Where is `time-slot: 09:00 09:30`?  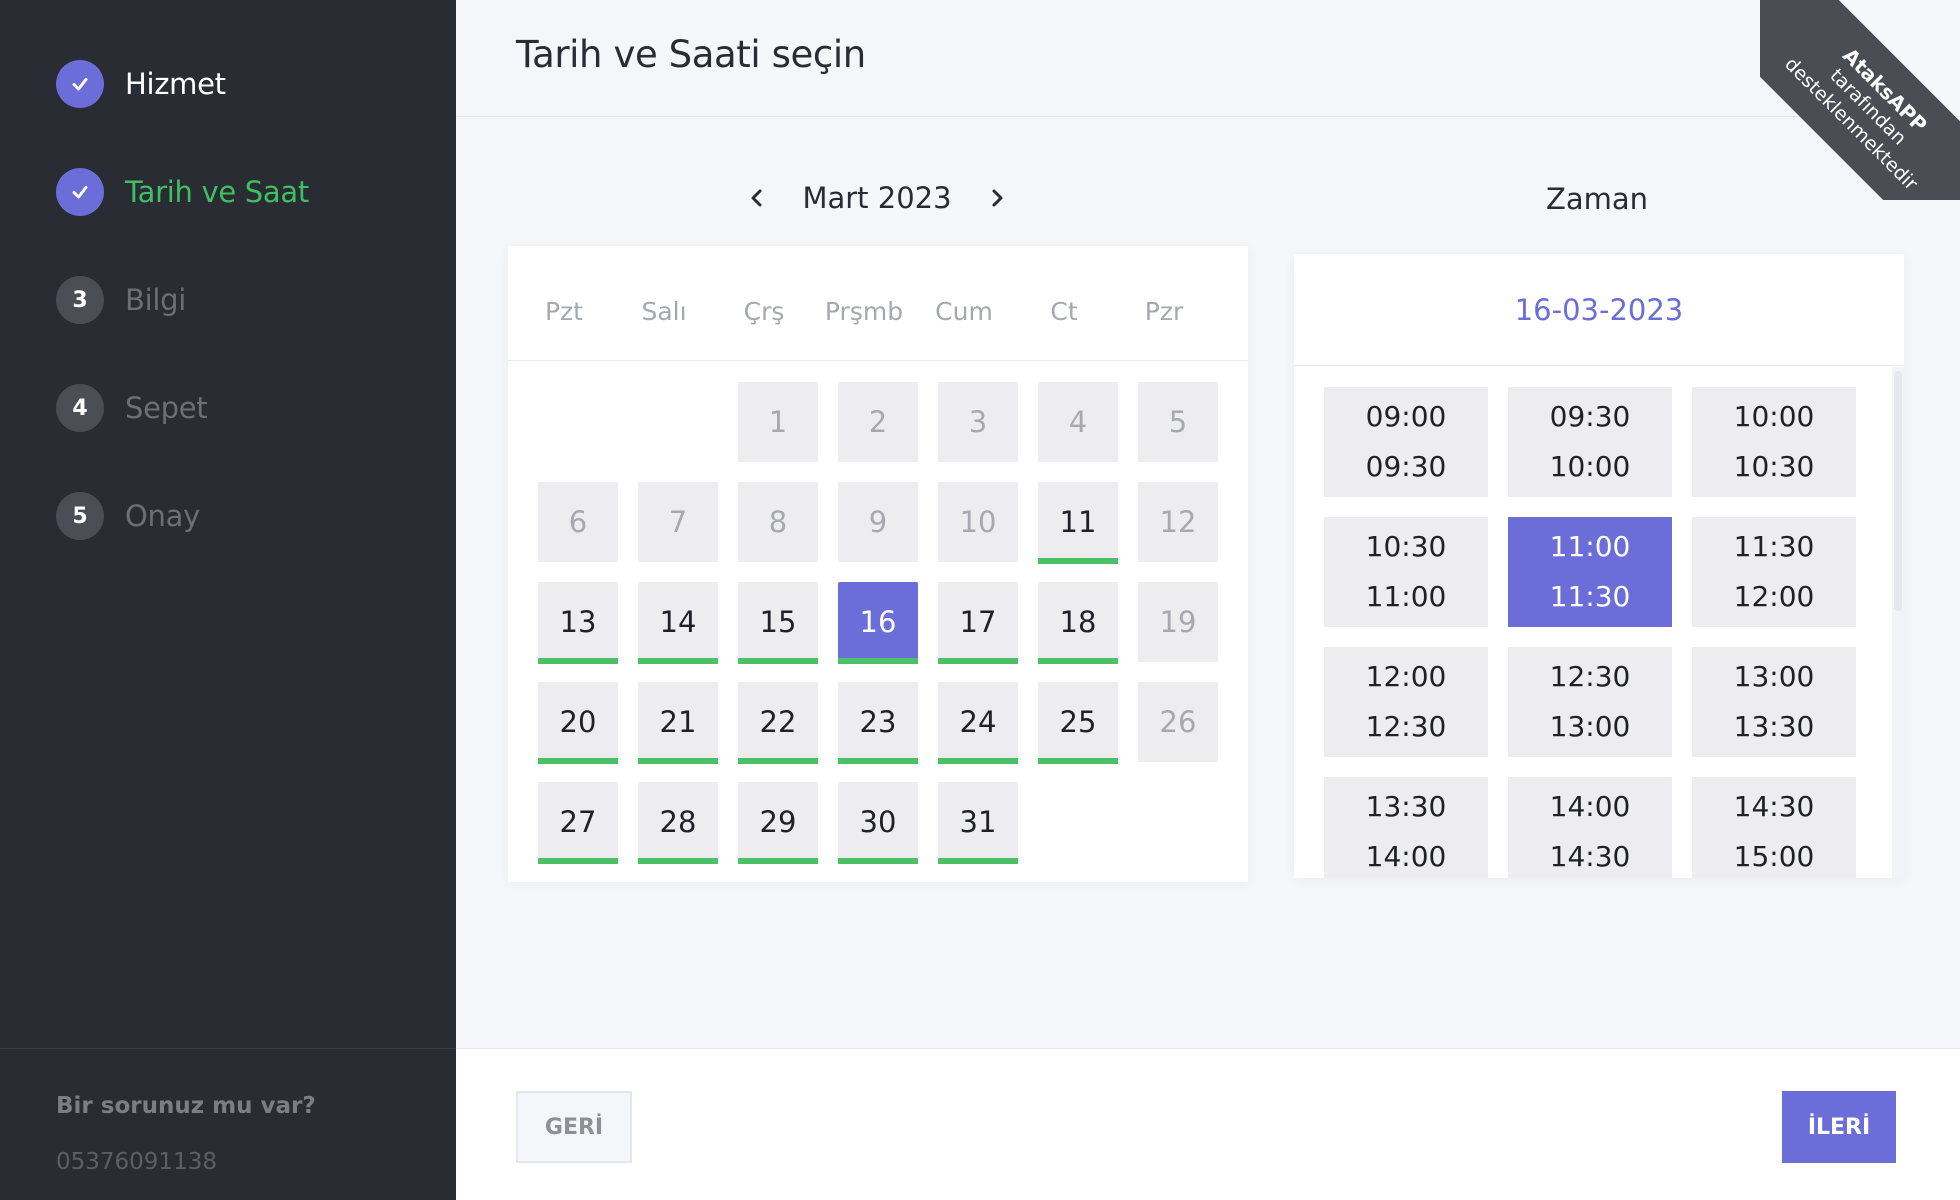 time-slot: 09:00 09:30 is located at coordinates (1406, 442).